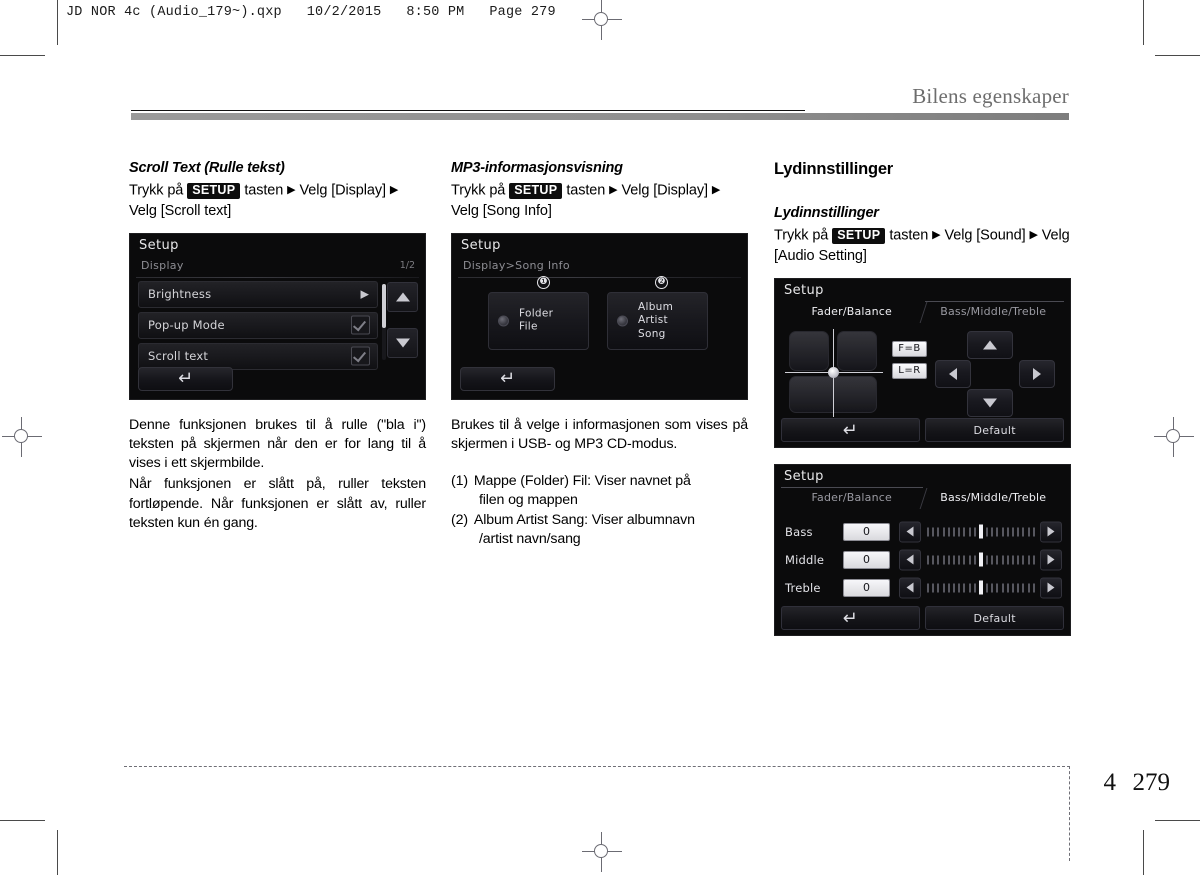  I want to click on middle-path-mid: tasten, so click(586, 190).